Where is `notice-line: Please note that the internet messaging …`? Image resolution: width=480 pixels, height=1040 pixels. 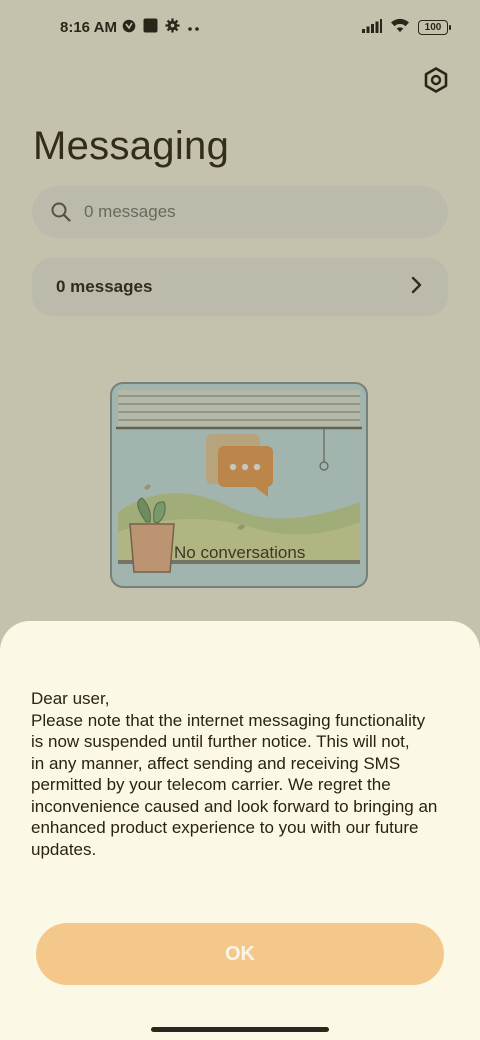 notice-line: Please note that the internet messaging … is located at coordinates (228, 720).